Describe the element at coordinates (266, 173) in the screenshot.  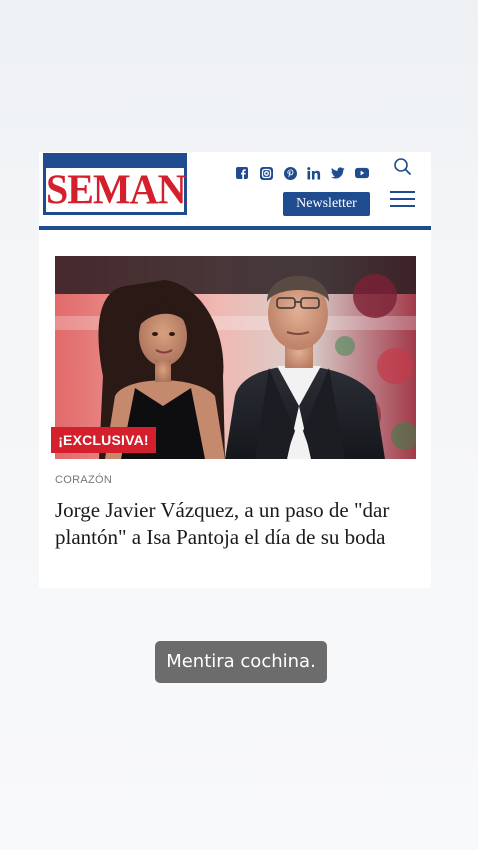
I see `instagram-icon` at that location.